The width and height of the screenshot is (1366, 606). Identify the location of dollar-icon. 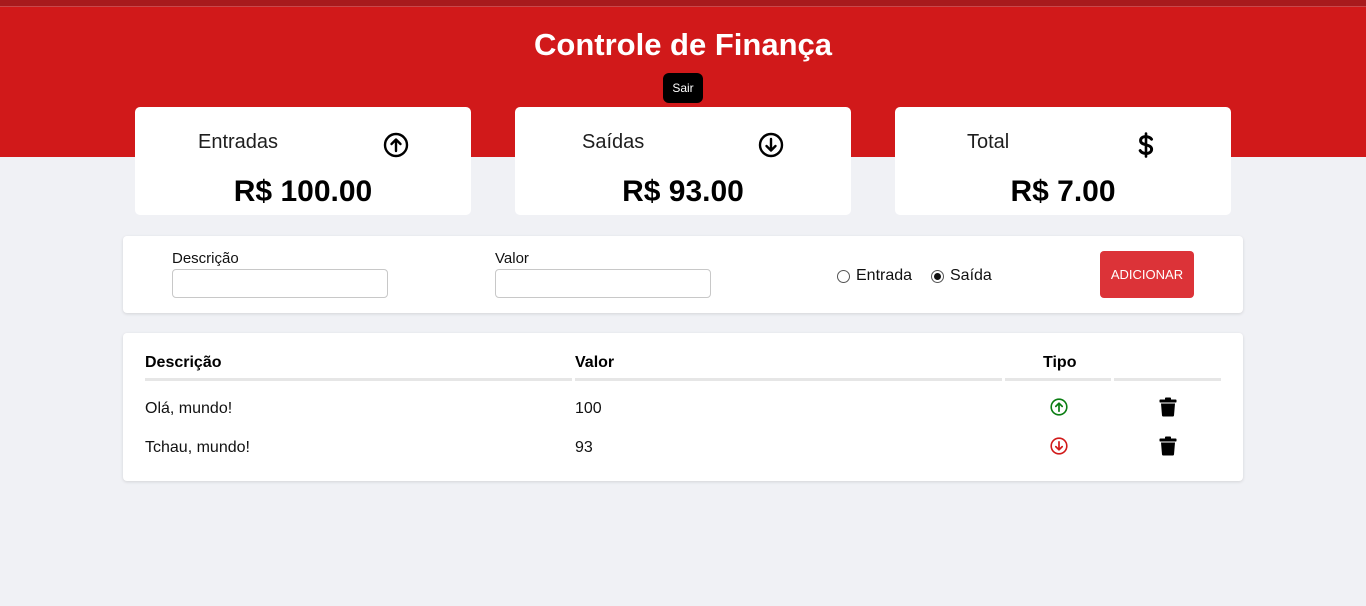
(1146, 145).